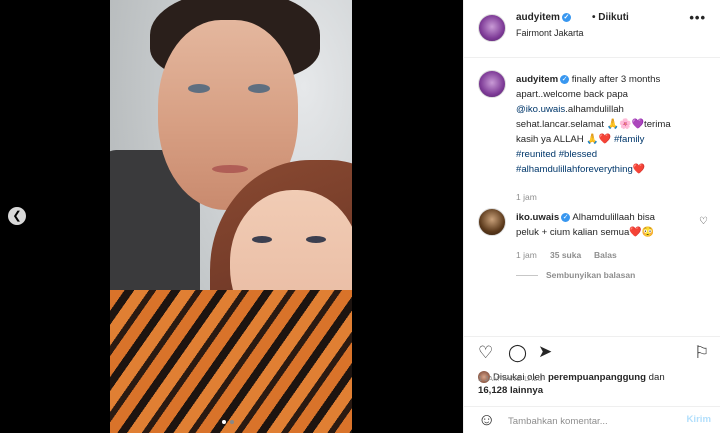  Describe the element at coordinates (526, 197) in the screenshot. I see `caption-time: 1 jam` at that location.